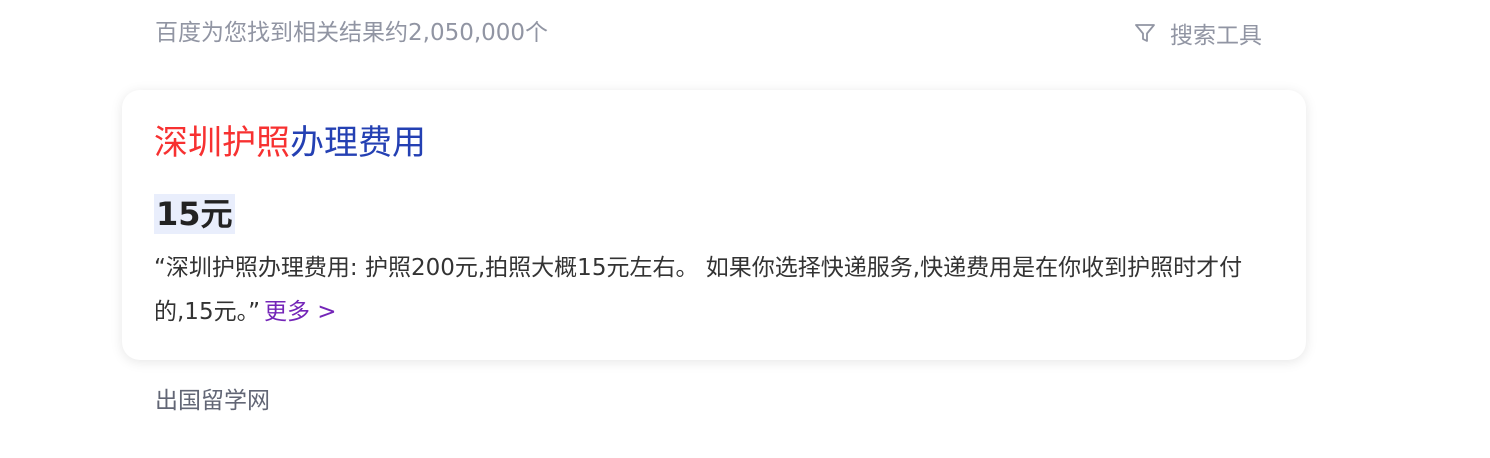 This screenshot has height=458, width=1490. I want to click on more-link: 更多 >, so click(300, 312).